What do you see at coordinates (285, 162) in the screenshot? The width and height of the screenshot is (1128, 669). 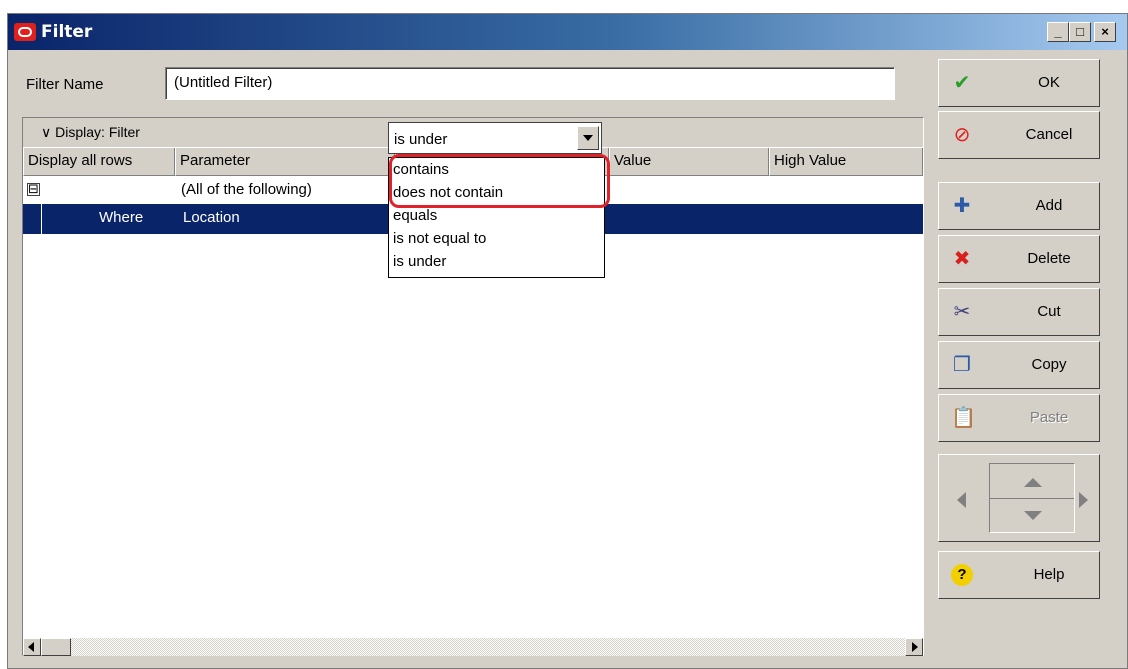 I see `column-header-parameter: Parameter` at bounding box center [285, 162].